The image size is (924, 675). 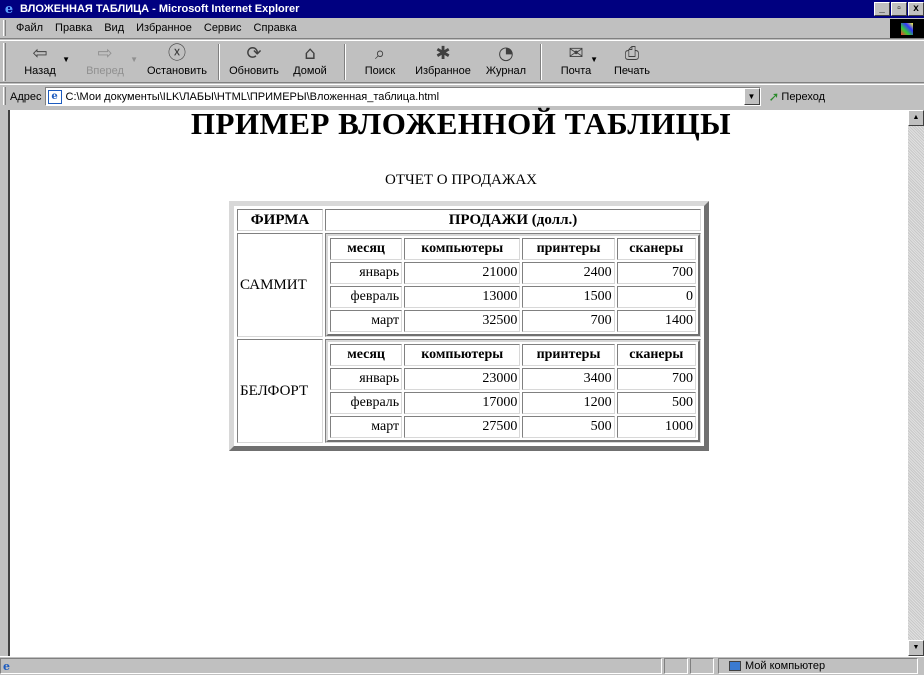 I want to click on vertical-scrollbar: ▲ ▼, so click(x=916, y=383).